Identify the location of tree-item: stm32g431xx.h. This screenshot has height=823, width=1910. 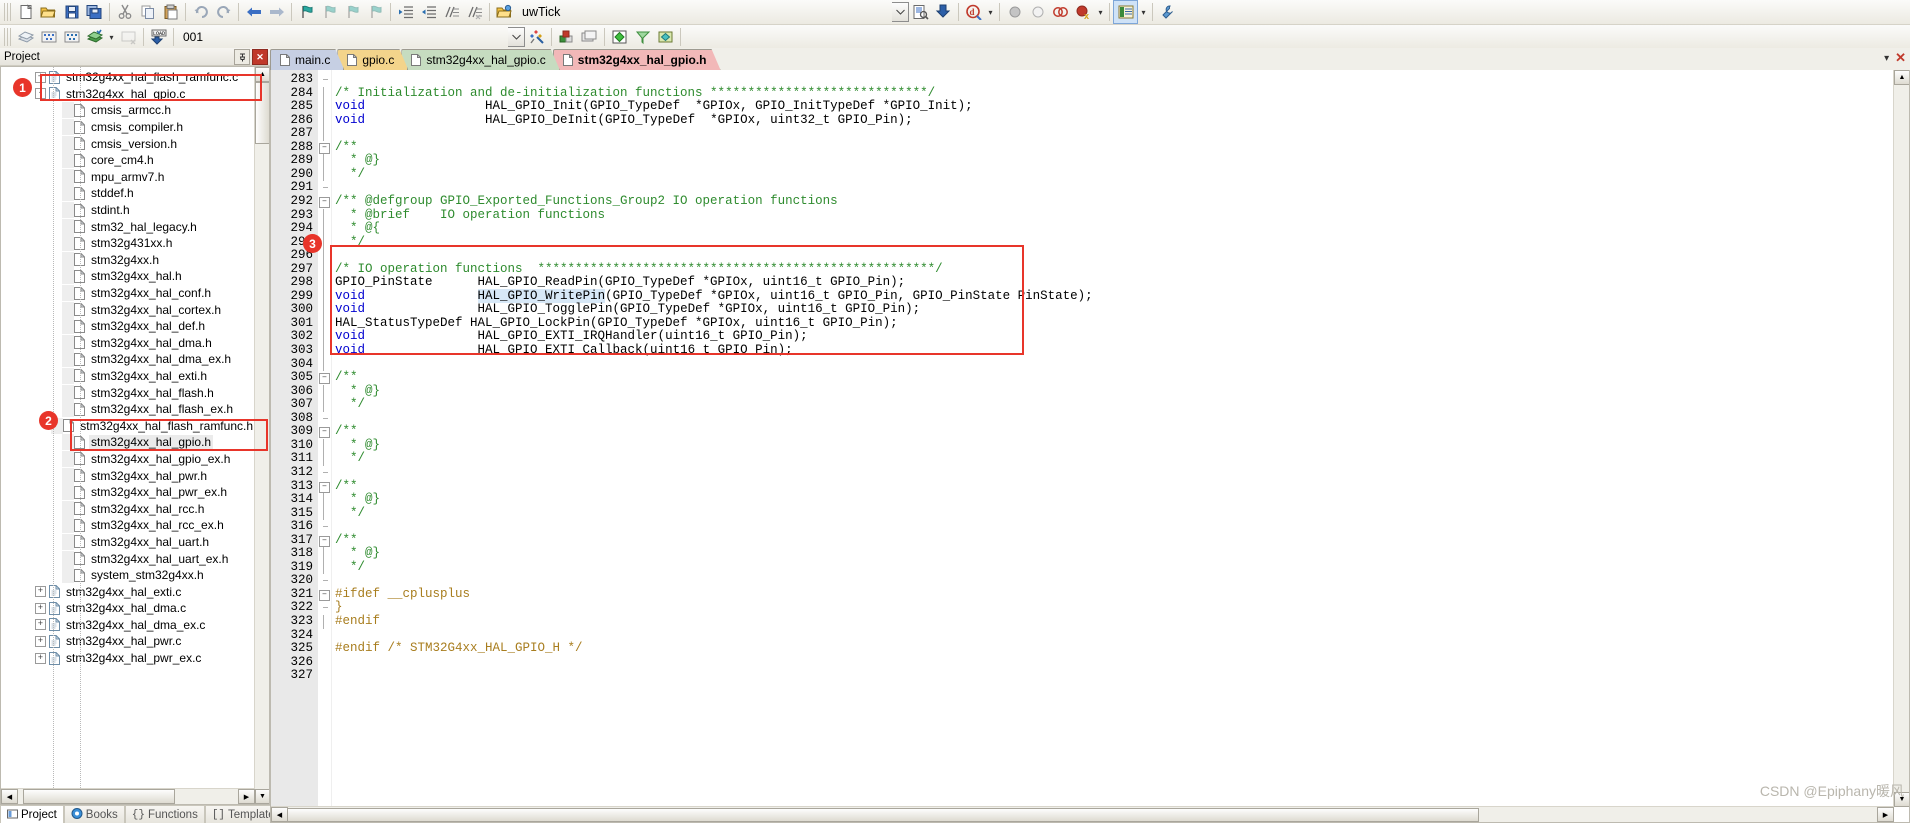
(128, 243).